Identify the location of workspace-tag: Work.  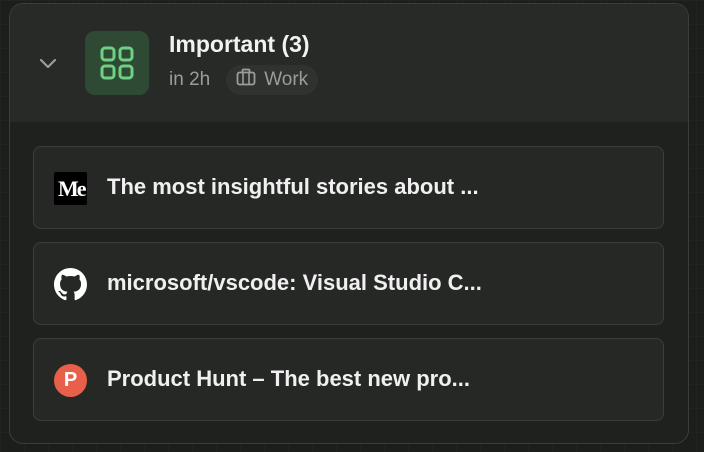
(272, 80).